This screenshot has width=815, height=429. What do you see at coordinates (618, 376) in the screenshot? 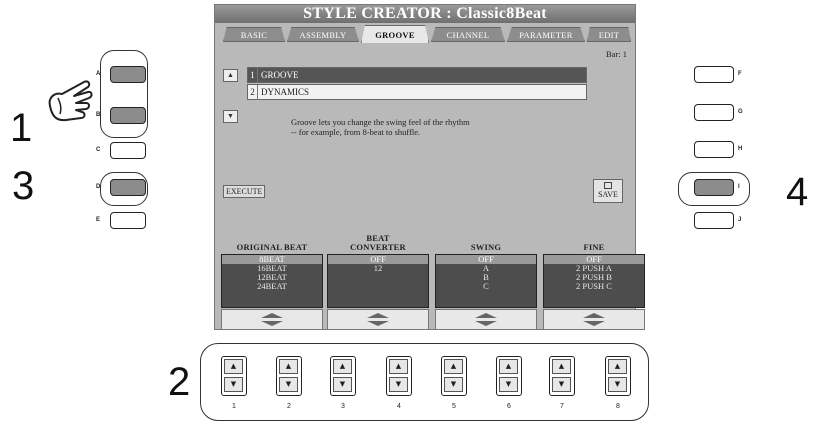
I see `up-down-button-8: ▲ ▼` at bounding box center [618, 376].